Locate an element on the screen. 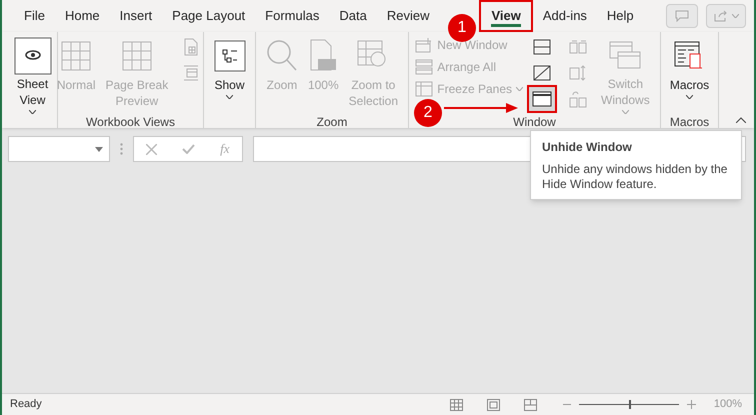  caret-up-icon is located at coordinates (741, 120).